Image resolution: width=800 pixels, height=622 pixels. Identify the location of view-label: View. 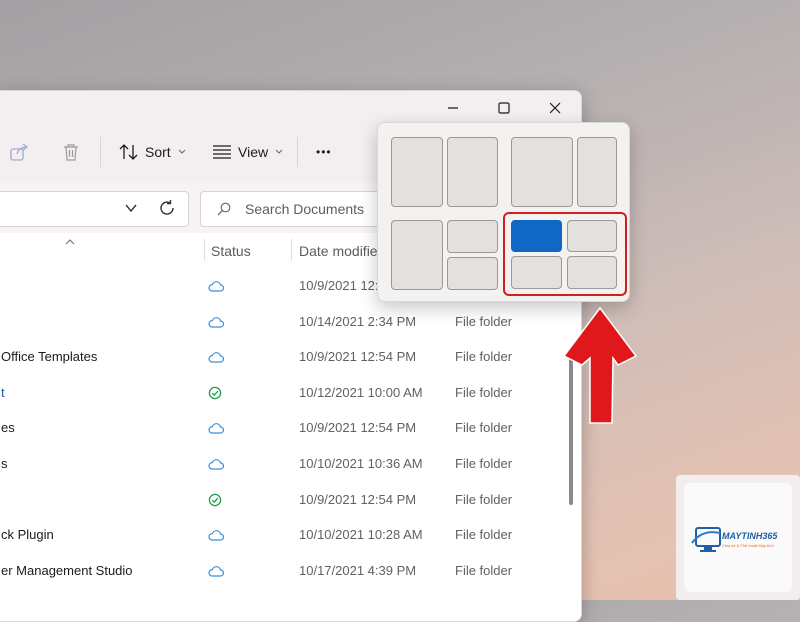
(253, 152).